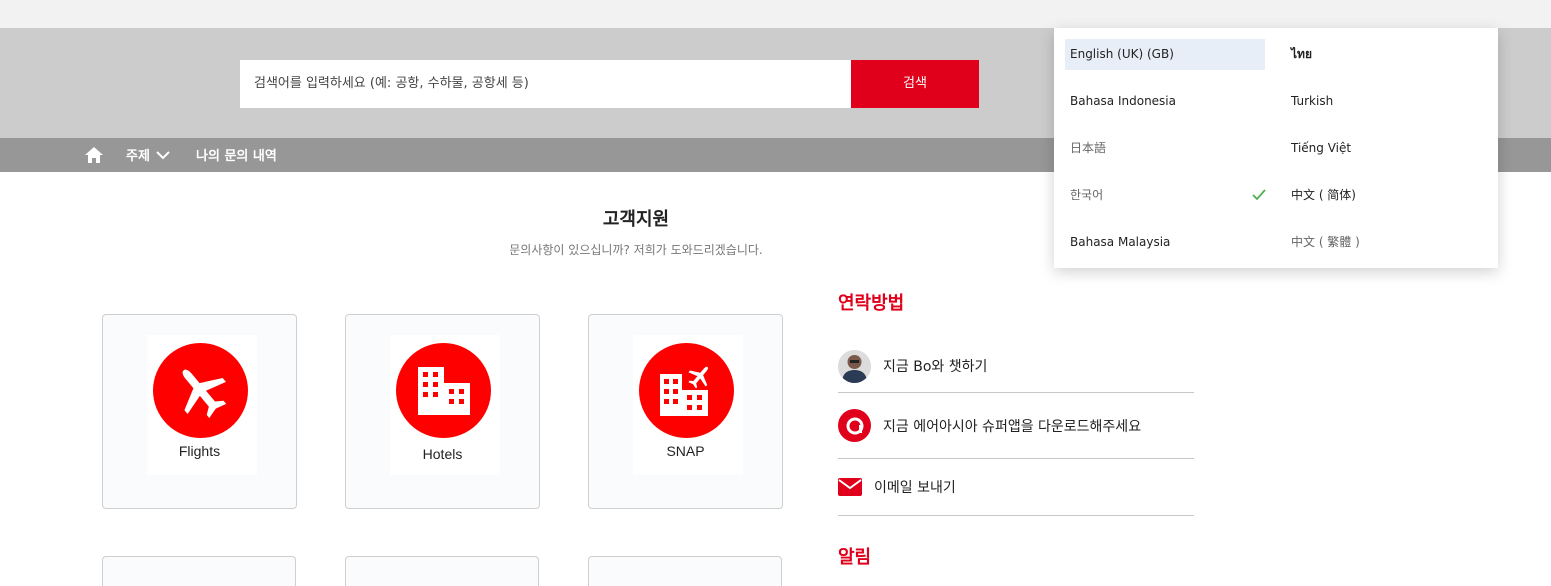  I want to click on language-option-chinese-traditional: 中文 ( 繁體 ), so click(1386, 242).